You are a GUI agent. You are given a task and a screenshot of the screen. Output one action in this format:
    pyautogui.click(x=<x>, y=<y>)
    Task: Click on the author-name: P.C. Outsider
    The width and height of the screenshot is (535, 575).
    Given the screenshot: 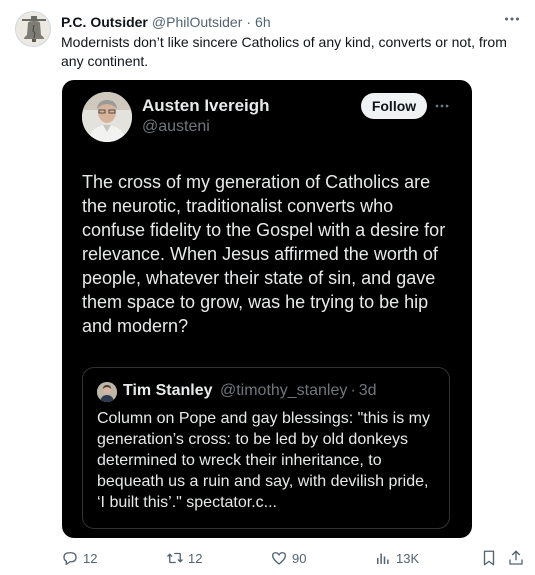 What is the action you would take?
    pyautogui.click(x=104, y=22)
    